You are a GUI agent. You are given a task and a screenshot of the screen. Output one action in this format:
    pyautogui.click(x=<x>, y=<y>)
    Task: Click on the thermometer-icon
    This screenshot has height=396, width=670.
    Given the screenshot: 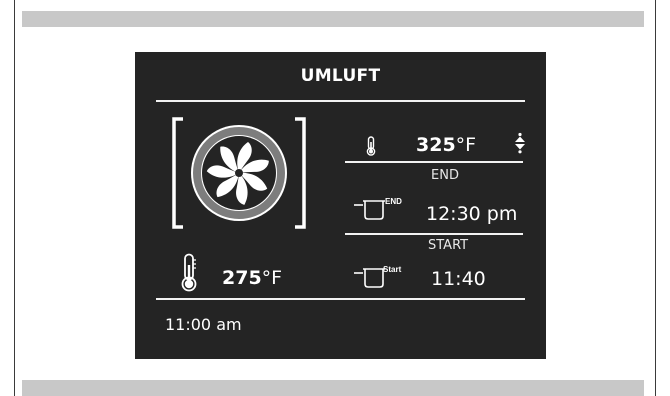 What is the action you would take?
    pyautogui.click(x=371, y=146)
    